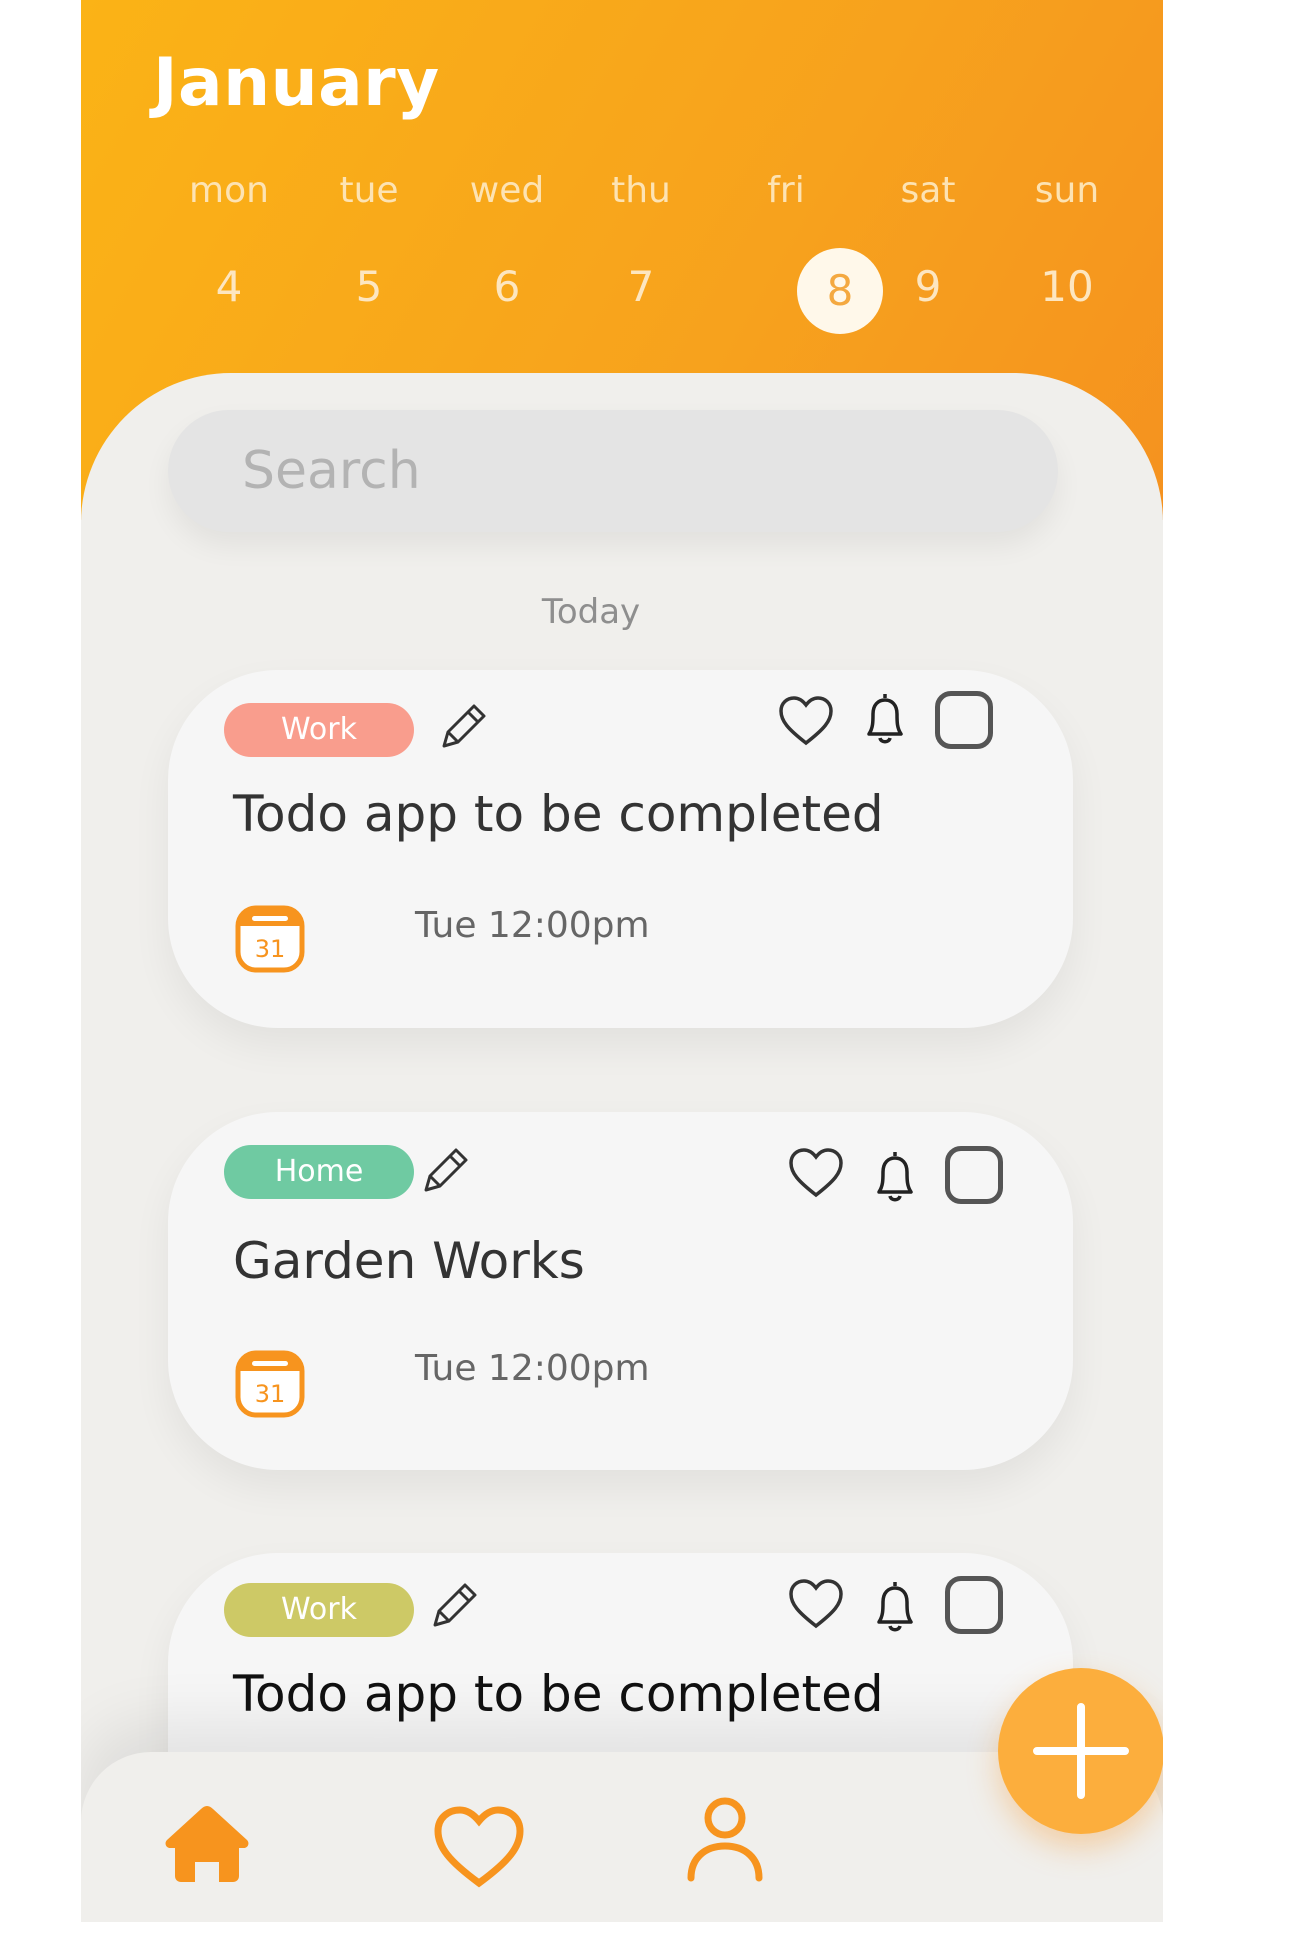 The width and height of the screenshot is (1302, 1957). I want to click on date-10: 10, so click(1067, 286).